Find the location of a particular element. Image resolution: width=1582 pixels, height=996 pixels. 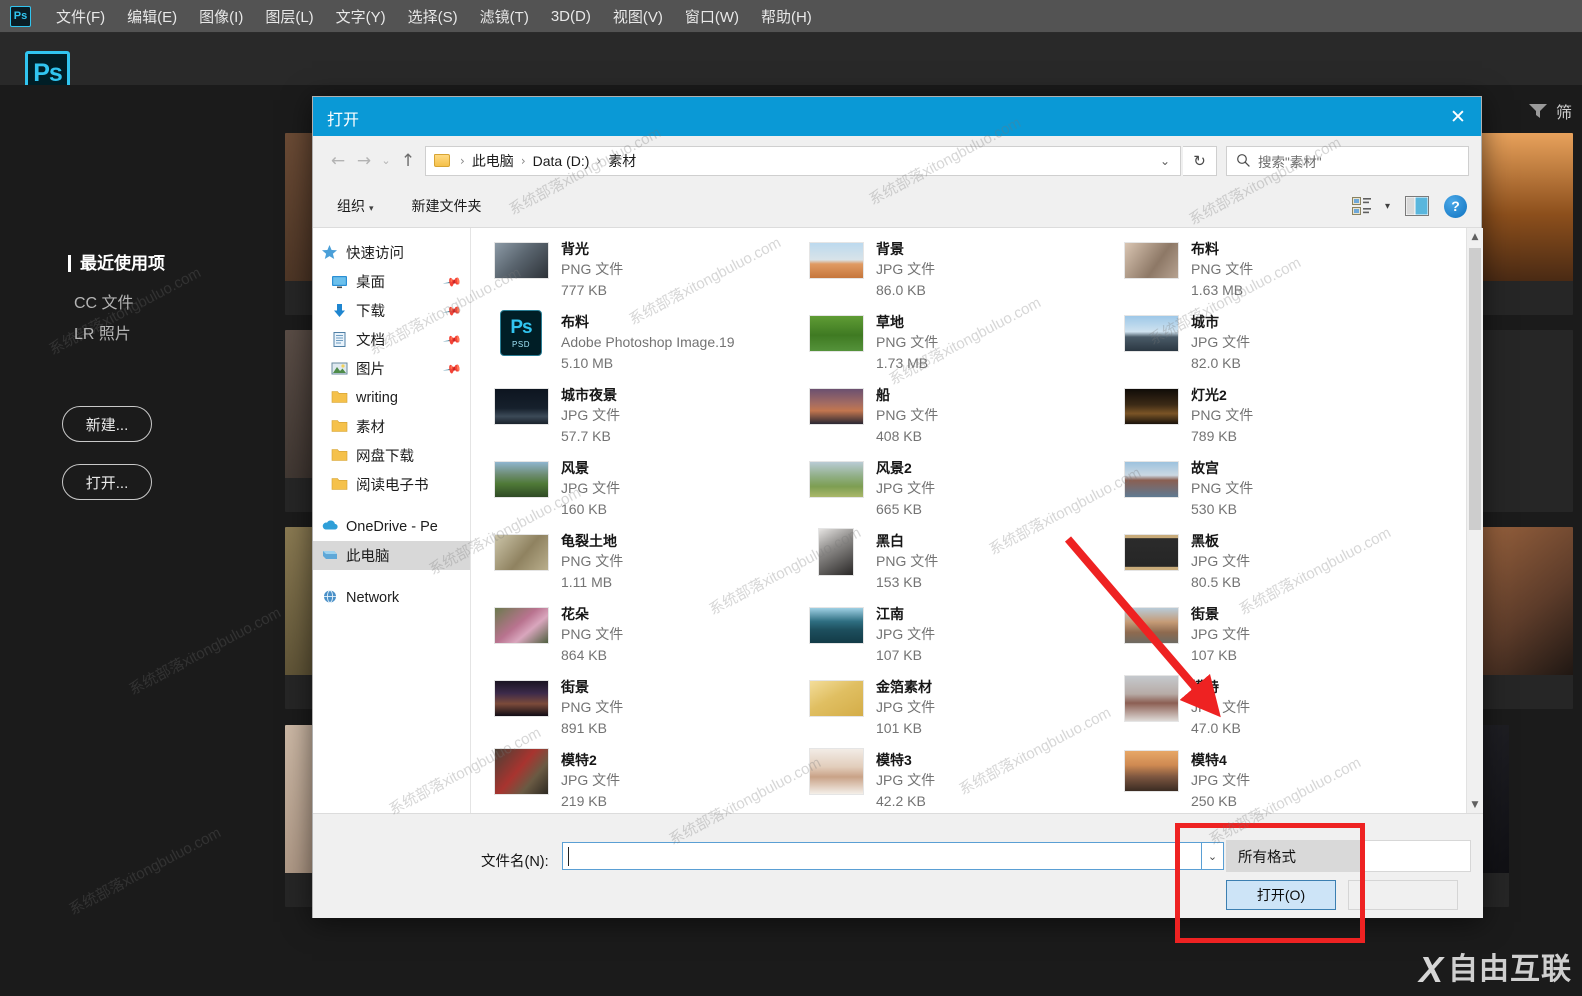

nav-item-onedrive: OneDrive - Pe is located at coordinates (391, 526).